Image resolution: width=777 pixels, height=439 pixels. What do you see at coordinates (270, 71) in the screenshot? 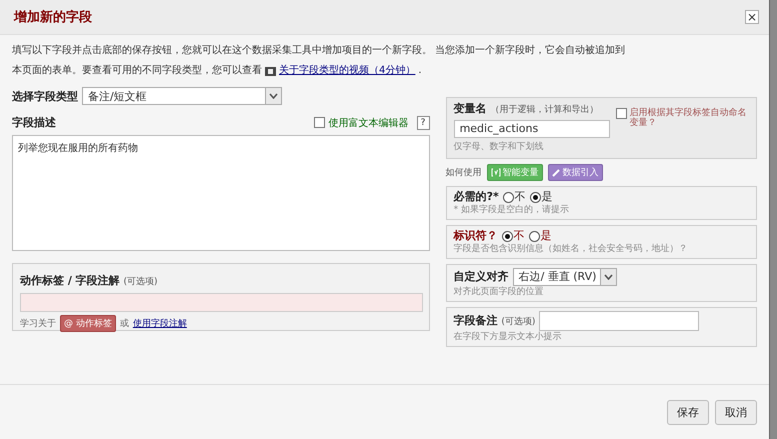
I see `film-icon` at bounding box center [270, 71].